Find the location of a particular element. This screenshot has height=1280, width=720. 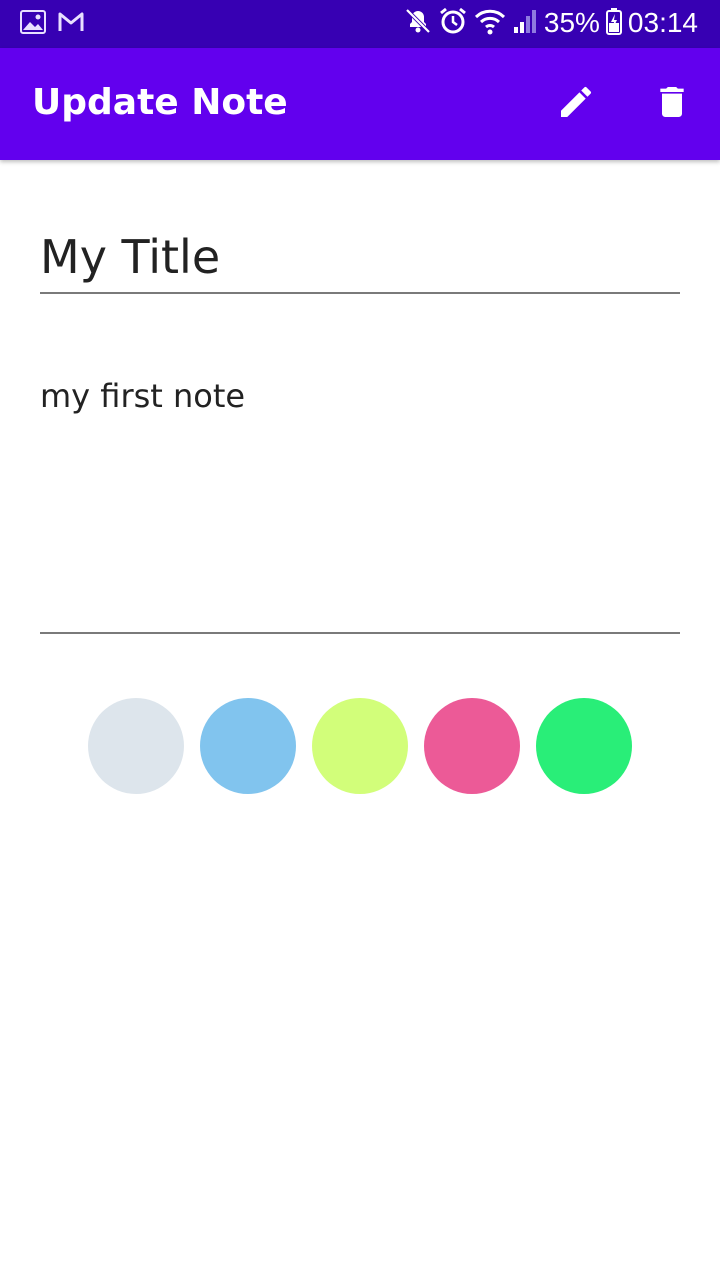

status-bar: 35% 03:14 is located at coordinates (360, 24).